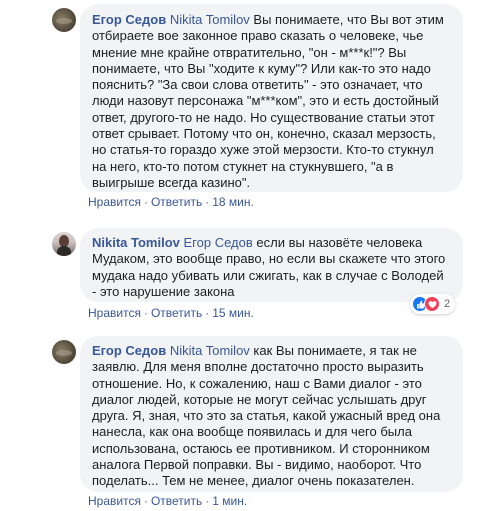  What do you see at coordinates (163, 291) in the screenshot?
I see `comment-text-line: - это нарушение закона` at bounding box center [163, 291].